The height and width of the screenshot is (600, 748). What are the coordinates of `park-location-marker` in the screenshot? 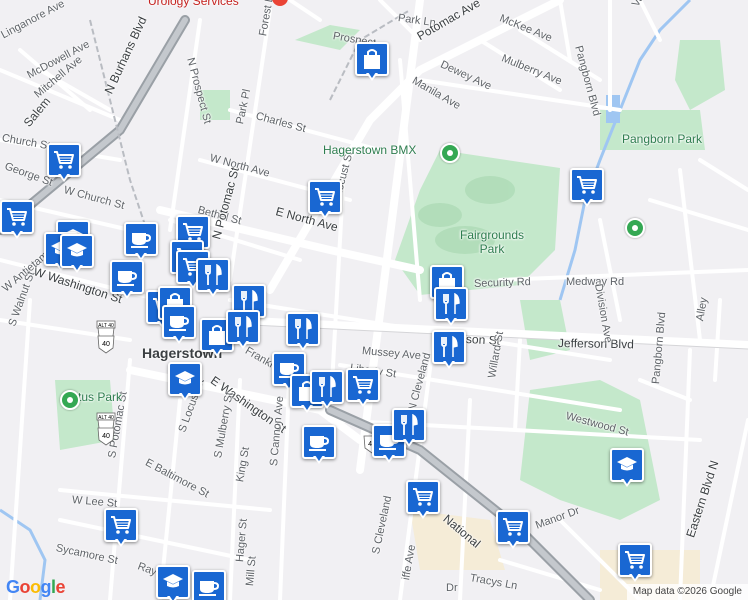 It's located at (635, 228).